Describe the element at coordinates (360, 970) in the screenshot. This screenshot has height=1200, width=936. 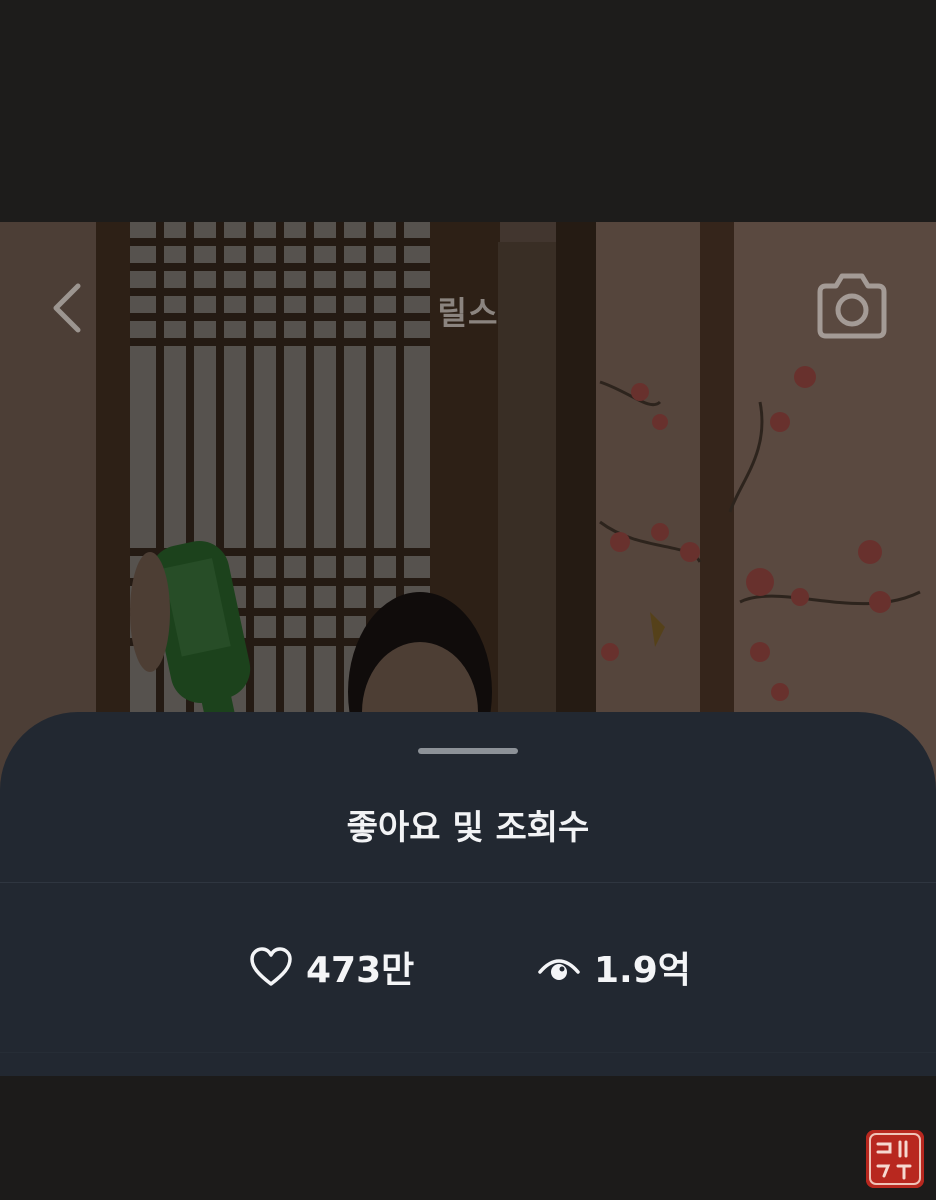
I see `likes-count: 473만` at that location.